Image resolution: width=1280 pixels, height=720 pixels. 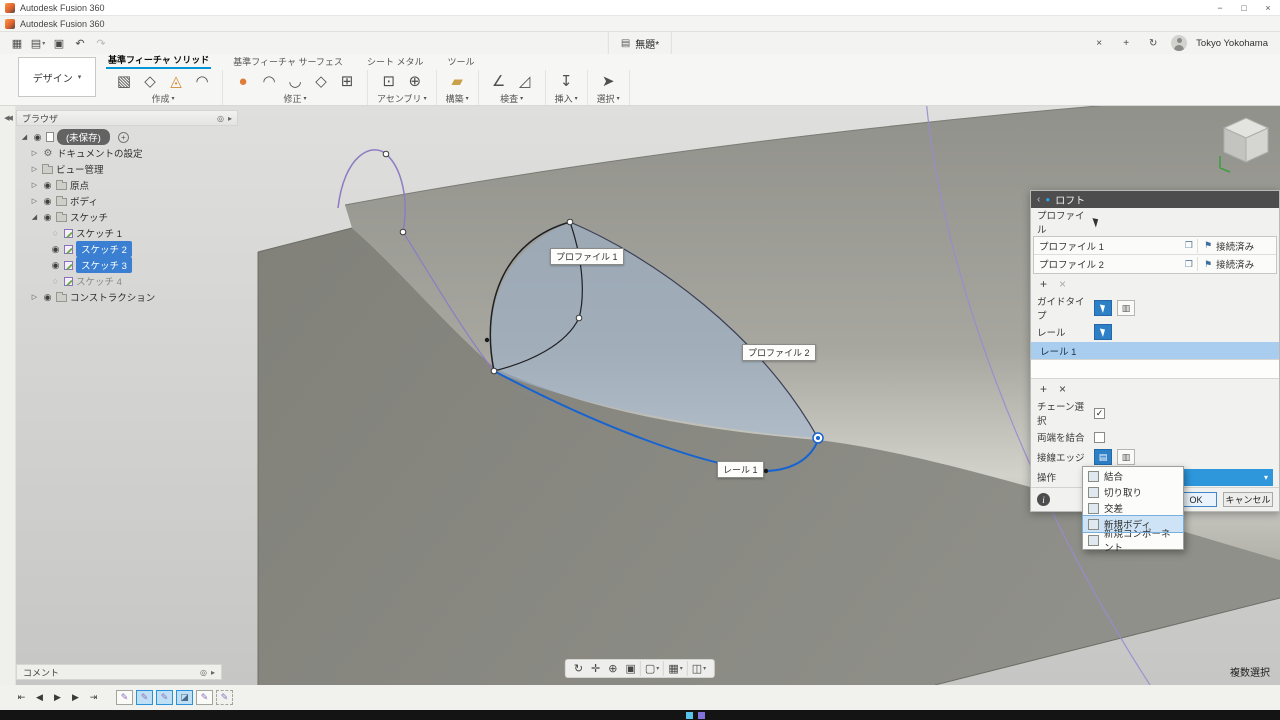 I want to click on create-loft-icon: ◬, so click(x=176, y=81).